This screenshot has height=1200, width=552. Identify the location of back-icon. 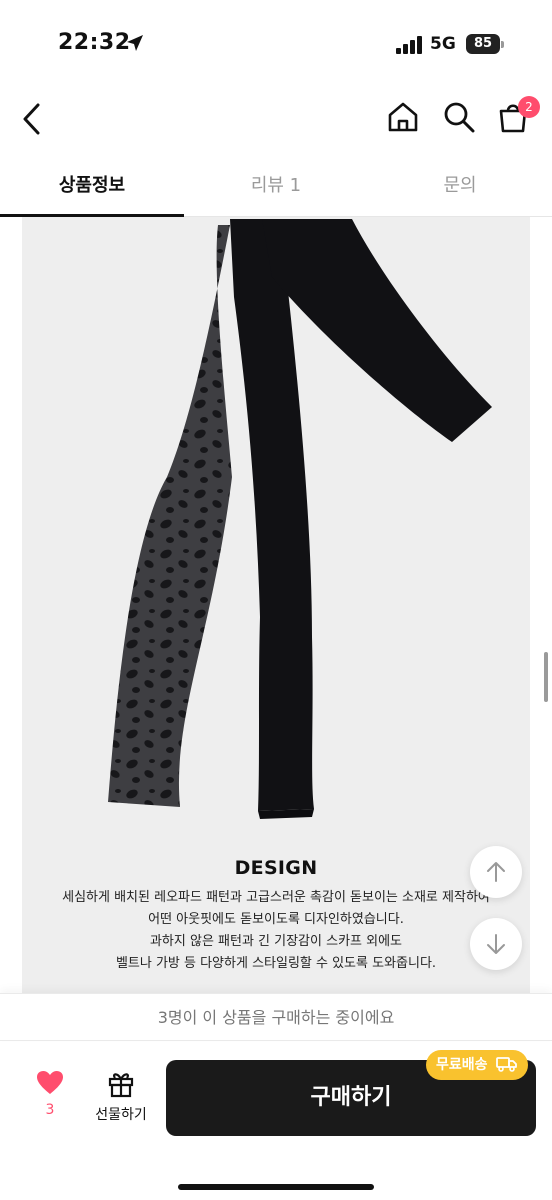
(33, 119).